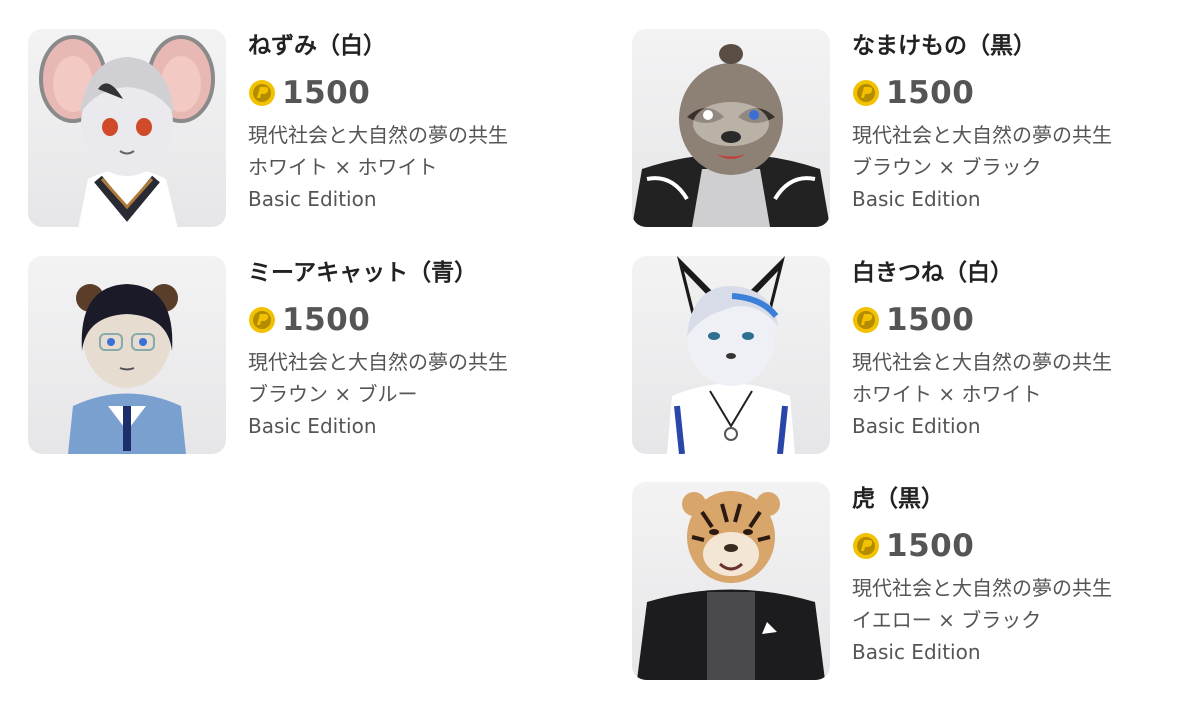 The image size is (1200, 719). Describe the element at coordinates (731, 585) in the screenshot. I see `tiger-avatar-icon` at that location.